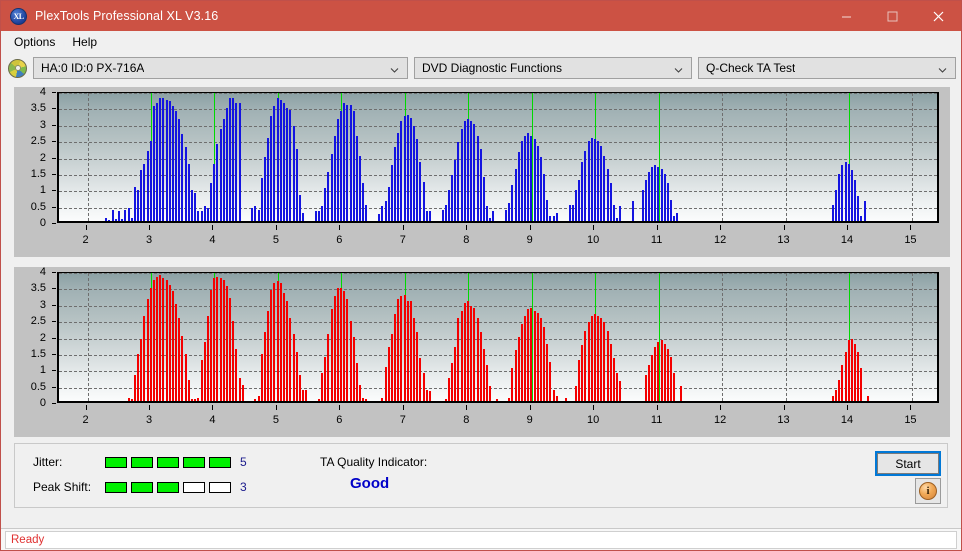 The image size is (962, 551). I want to click on start-button: Start, so click(908, 463).